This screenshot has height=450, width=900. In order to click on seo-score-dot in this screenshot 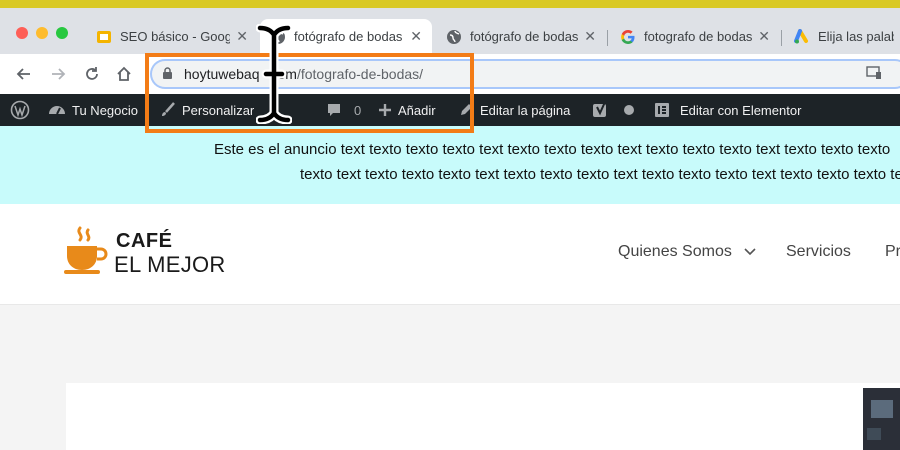, I will do `click(629, 110)`.